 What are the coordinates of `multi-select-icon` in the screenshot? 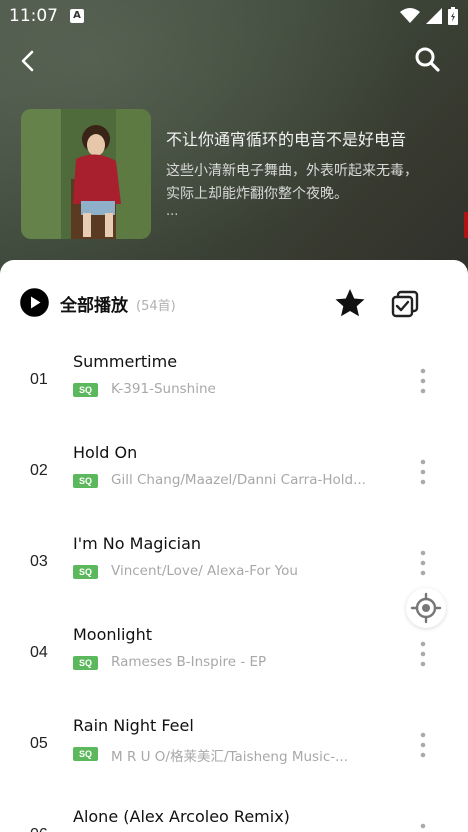 It's located at (405, 304).